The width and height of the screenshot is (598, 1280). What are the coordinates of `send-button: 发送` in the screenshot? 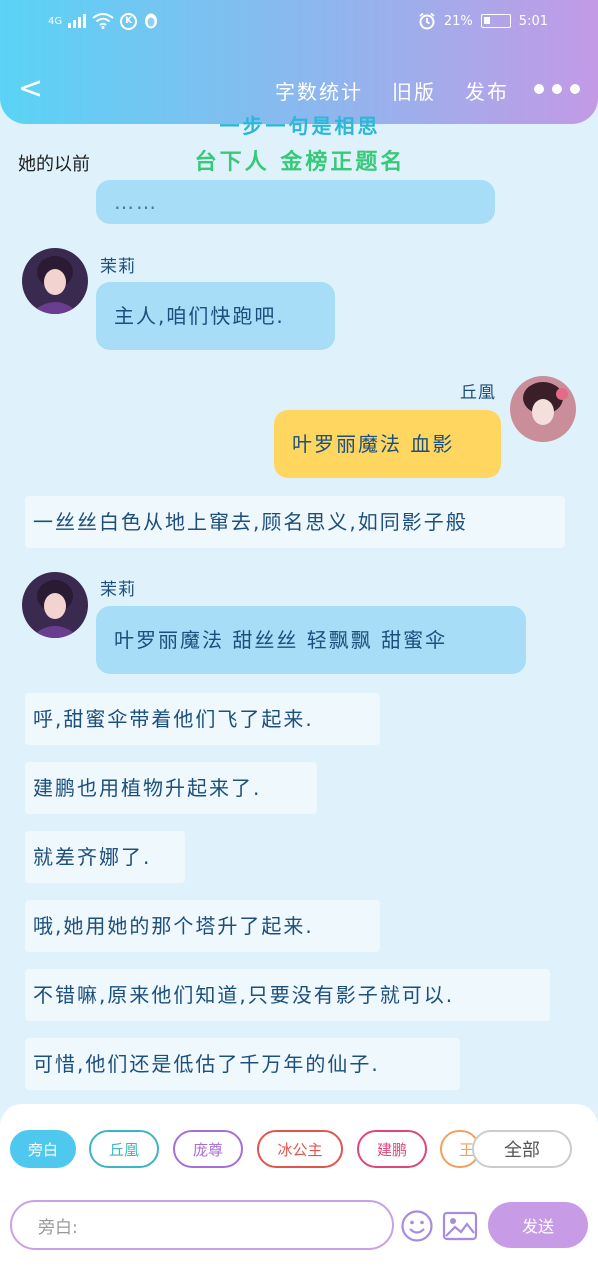 It's located at (538, 1225).